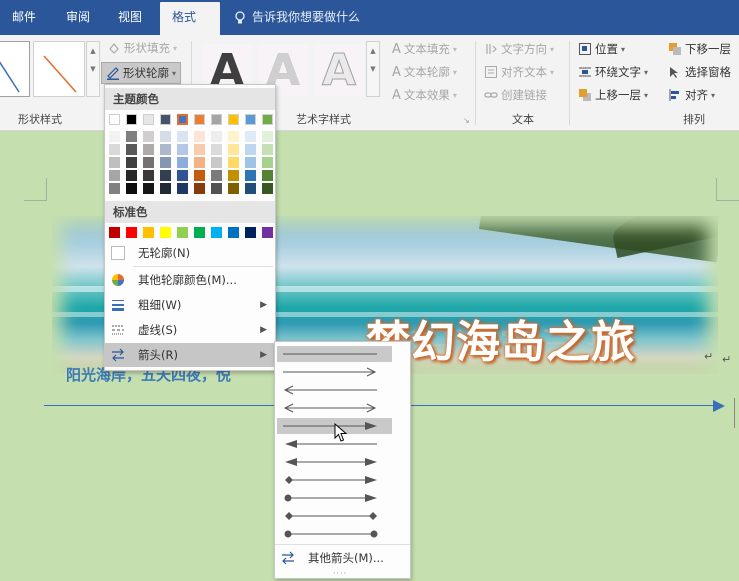  Describe the element at coordinates (424, 49) in the screenshot. I see `text-fill-button: A 文本填充 ▾` at that location.